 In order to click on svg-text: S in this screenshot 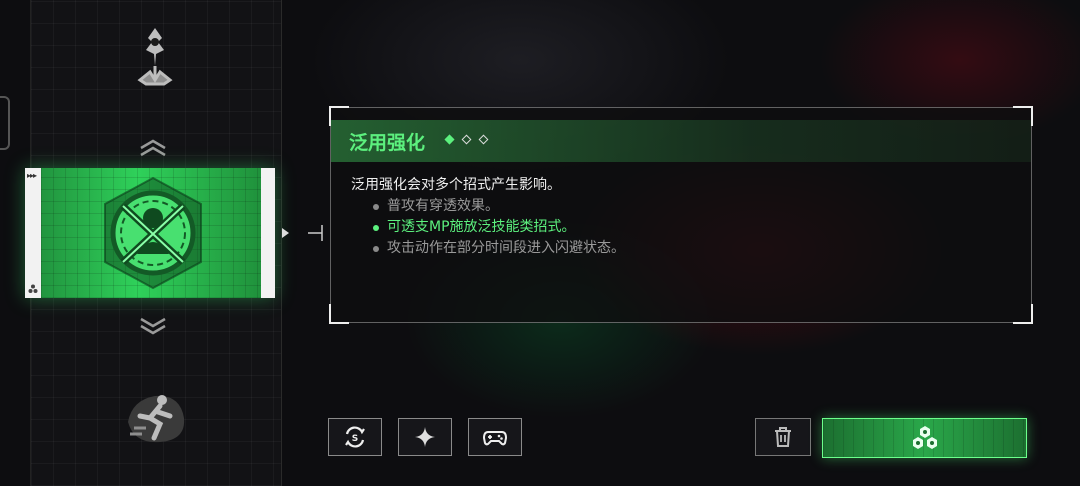, I will do `click(355, 439)`.